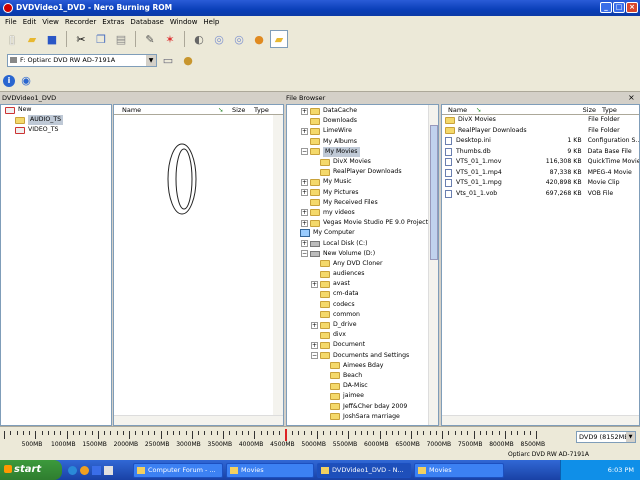  What do you see at coordinates (632, 7) in the screenshot?
I see `close-button: ×` at bounding box center [632, 7].